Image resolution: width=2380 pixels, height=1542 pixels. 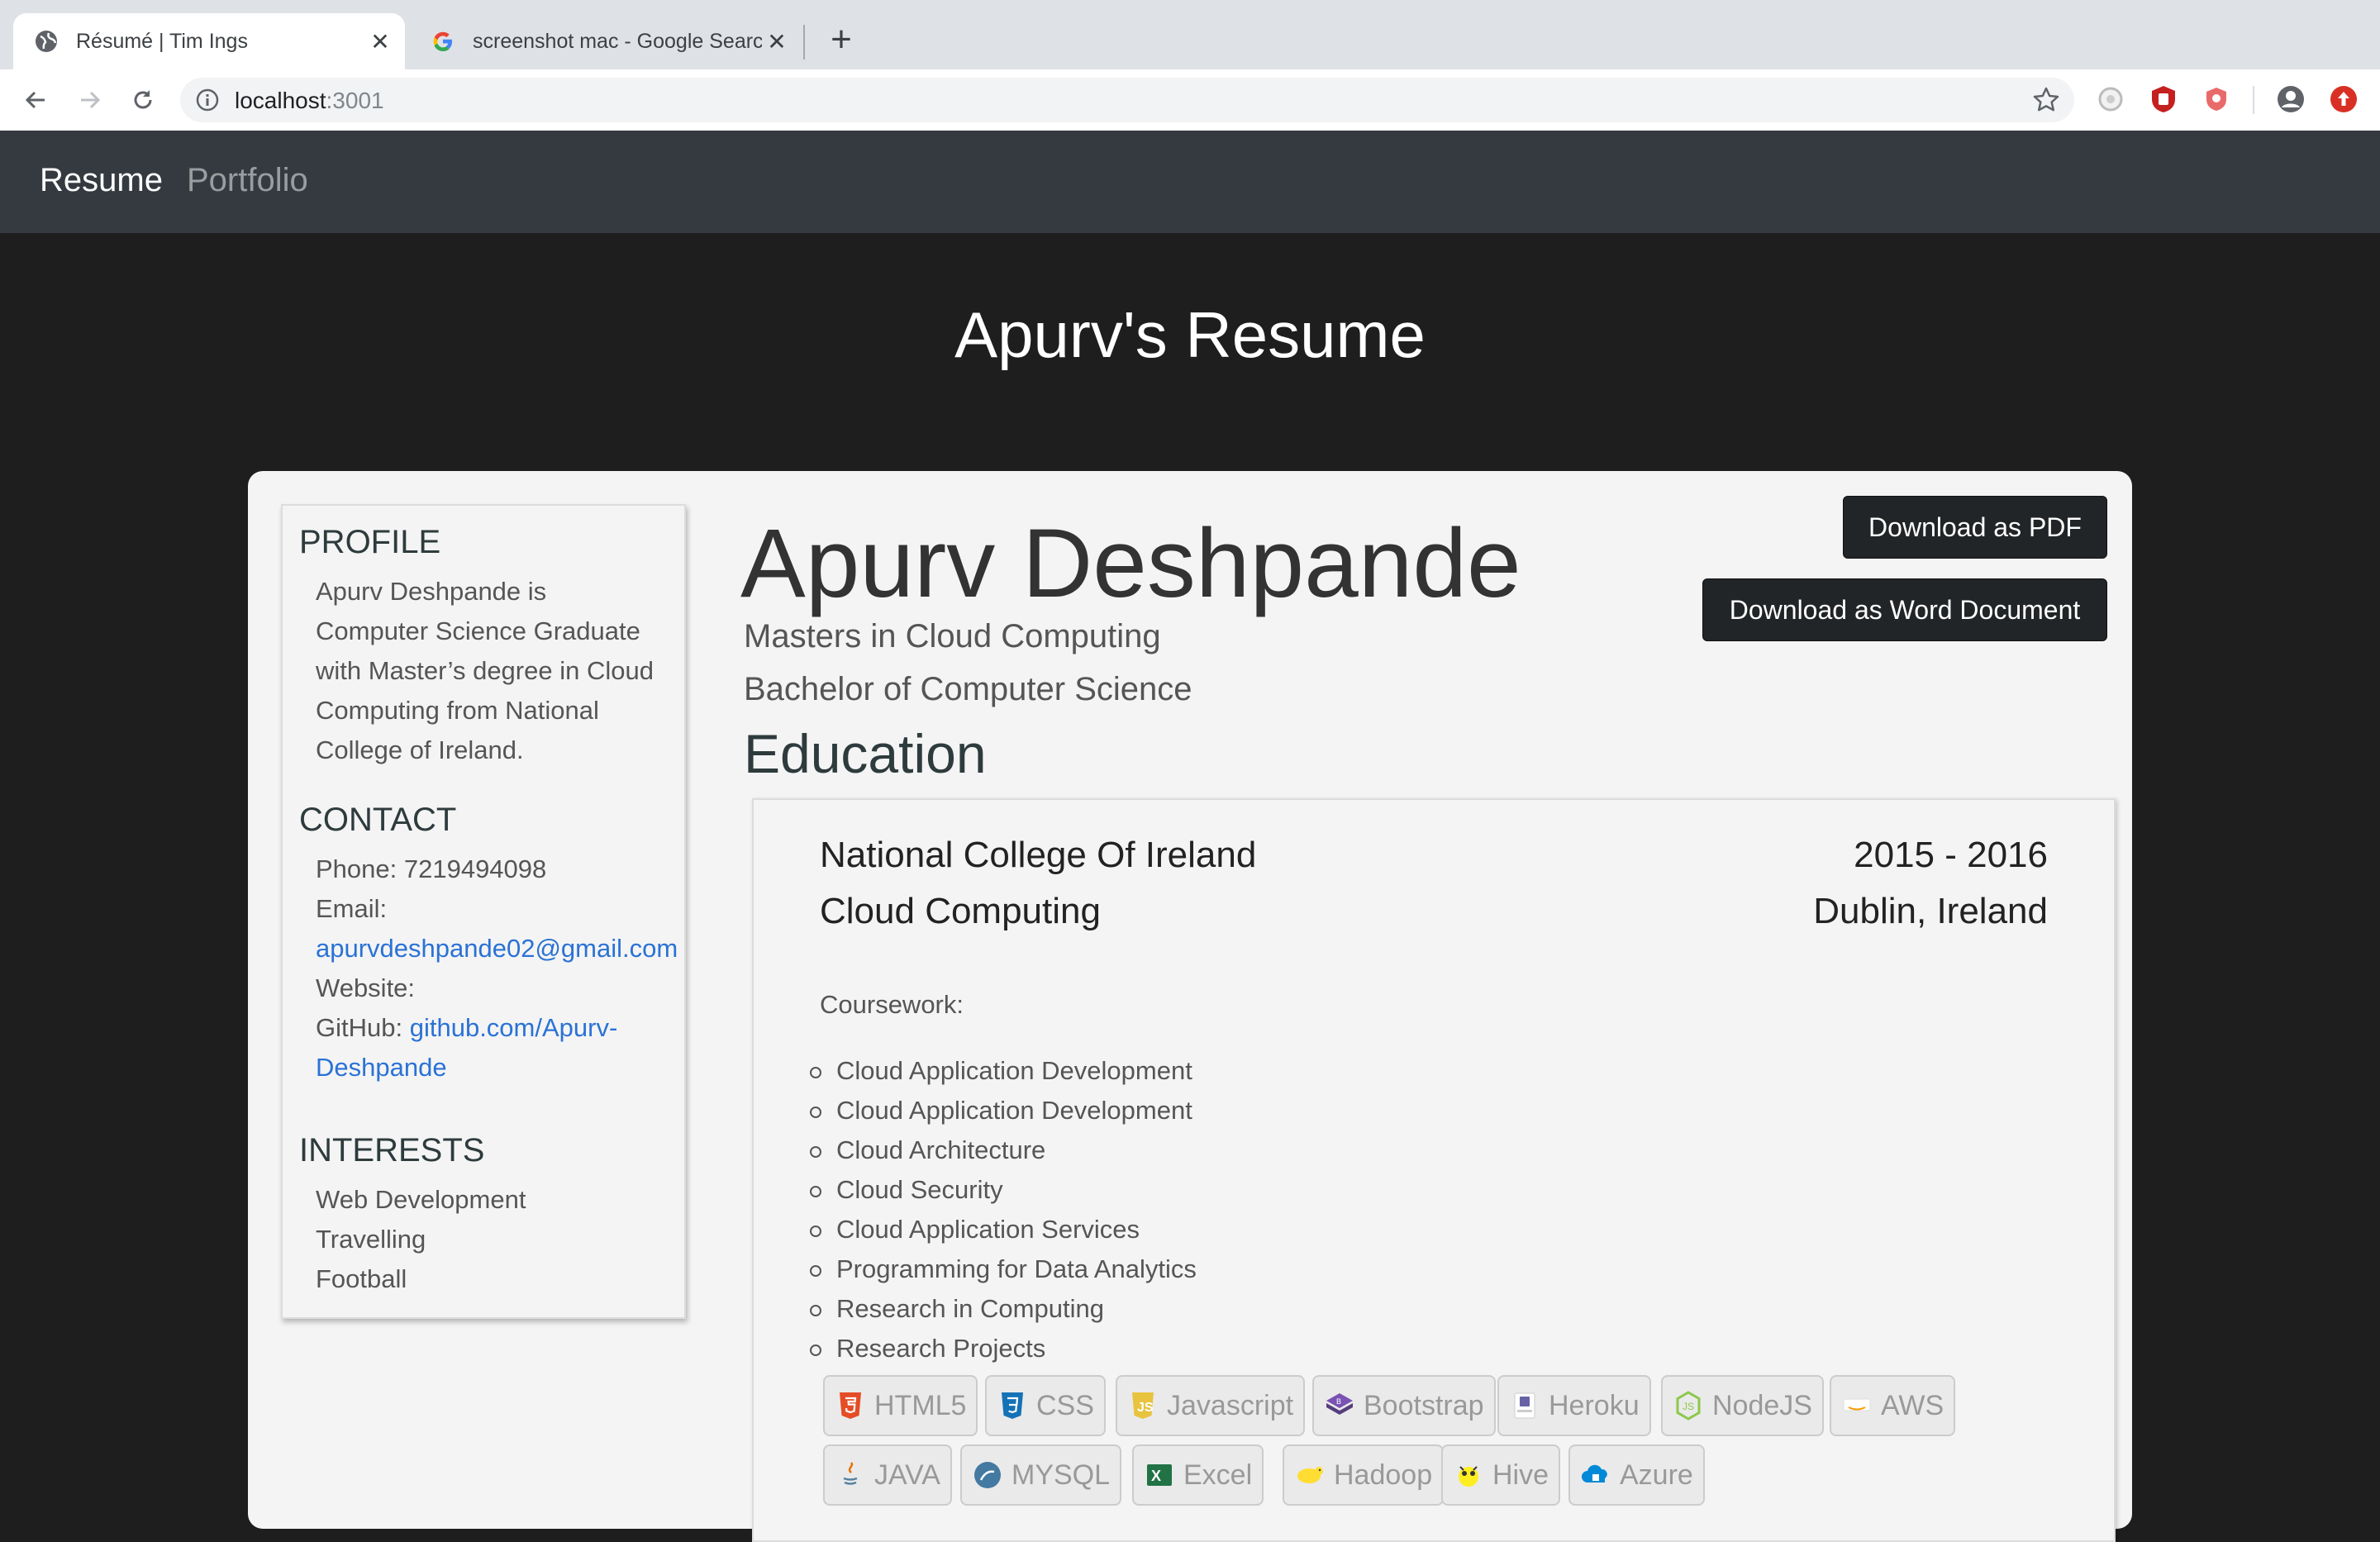 What do you see at coordinates (968, 689) in the screenshot?
I see `degree-bachelors: Bachelor of Computer Science` at bounding box center [968, 689].